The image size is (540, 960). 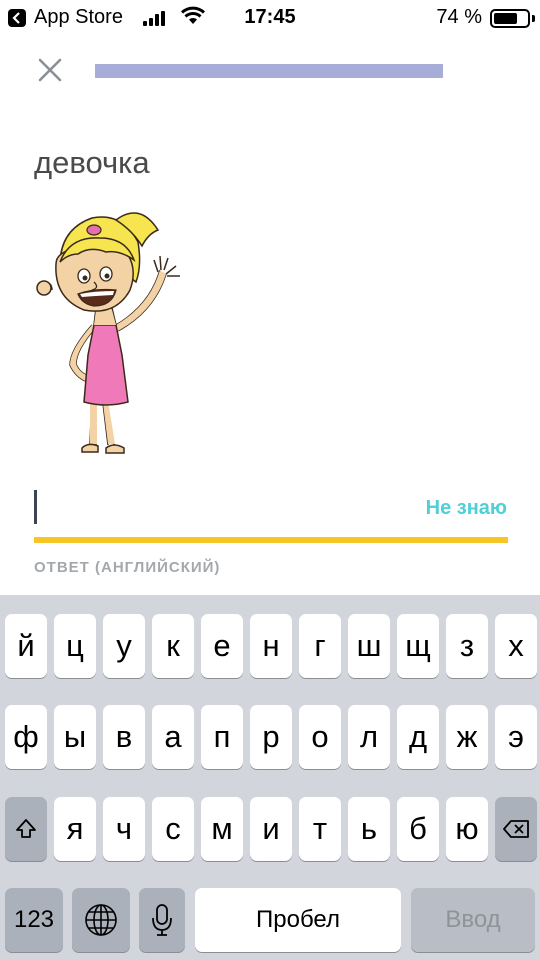 I want to click on key-letter: л, so click(x=369, y=737).